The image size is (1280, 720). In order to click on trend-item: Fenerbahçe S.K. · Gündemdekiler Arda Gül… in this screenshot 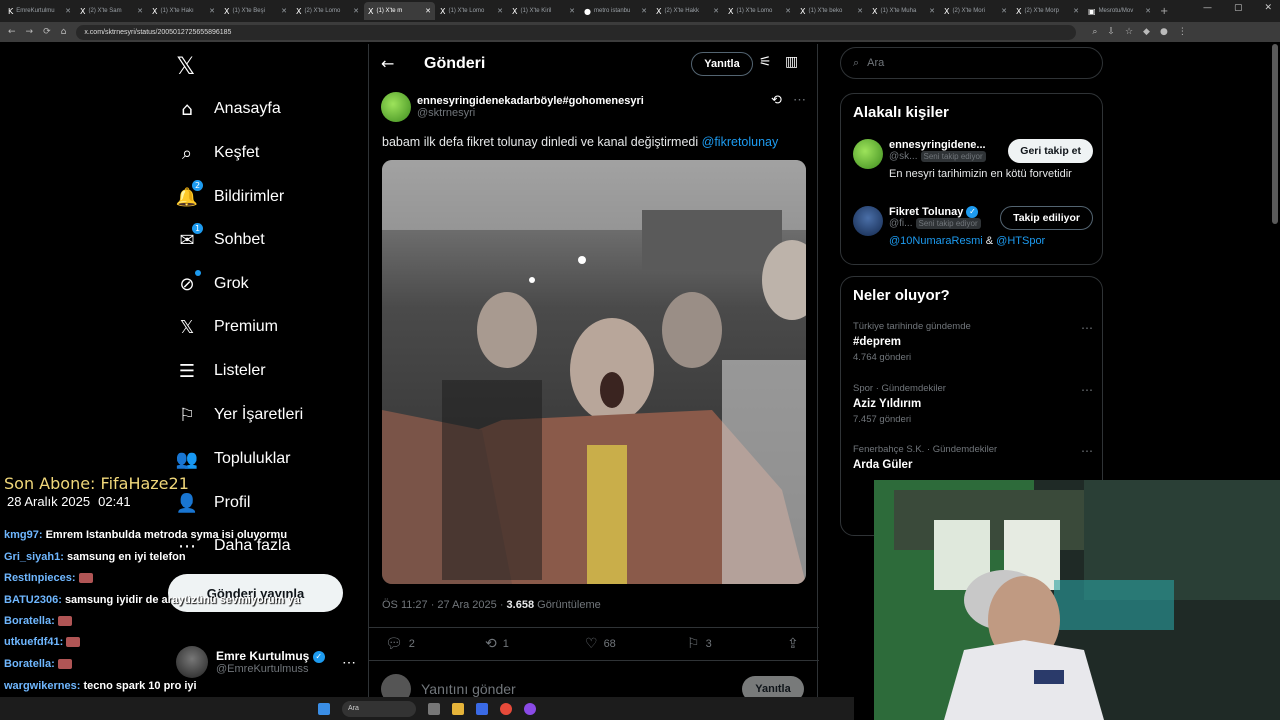, I will do `click(973, 457)`.